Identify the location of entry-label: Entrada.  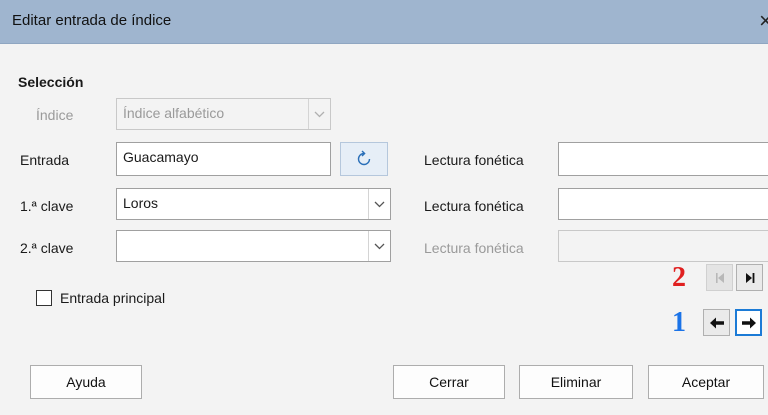
(45, 160).